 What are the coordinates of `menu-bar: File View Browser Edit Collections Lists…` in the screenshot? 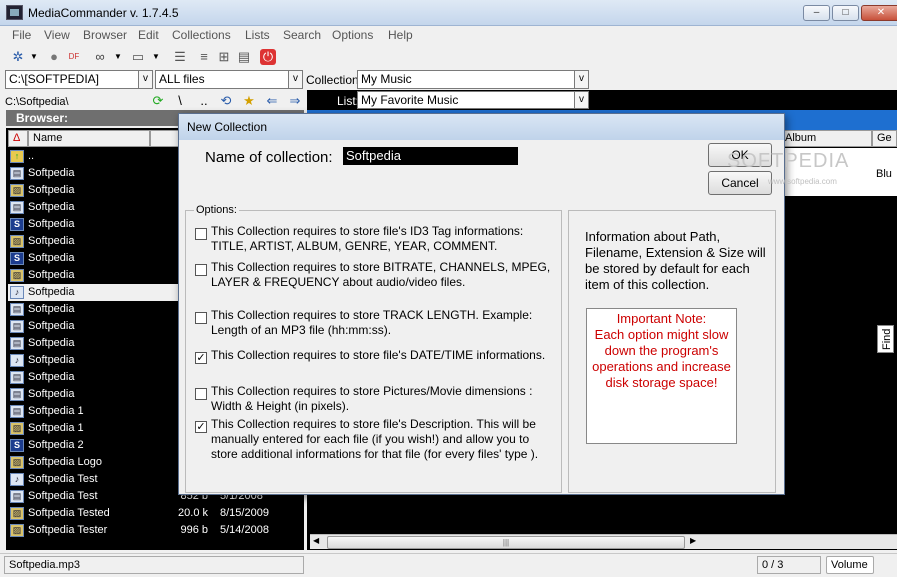 It's located at (448, 35).